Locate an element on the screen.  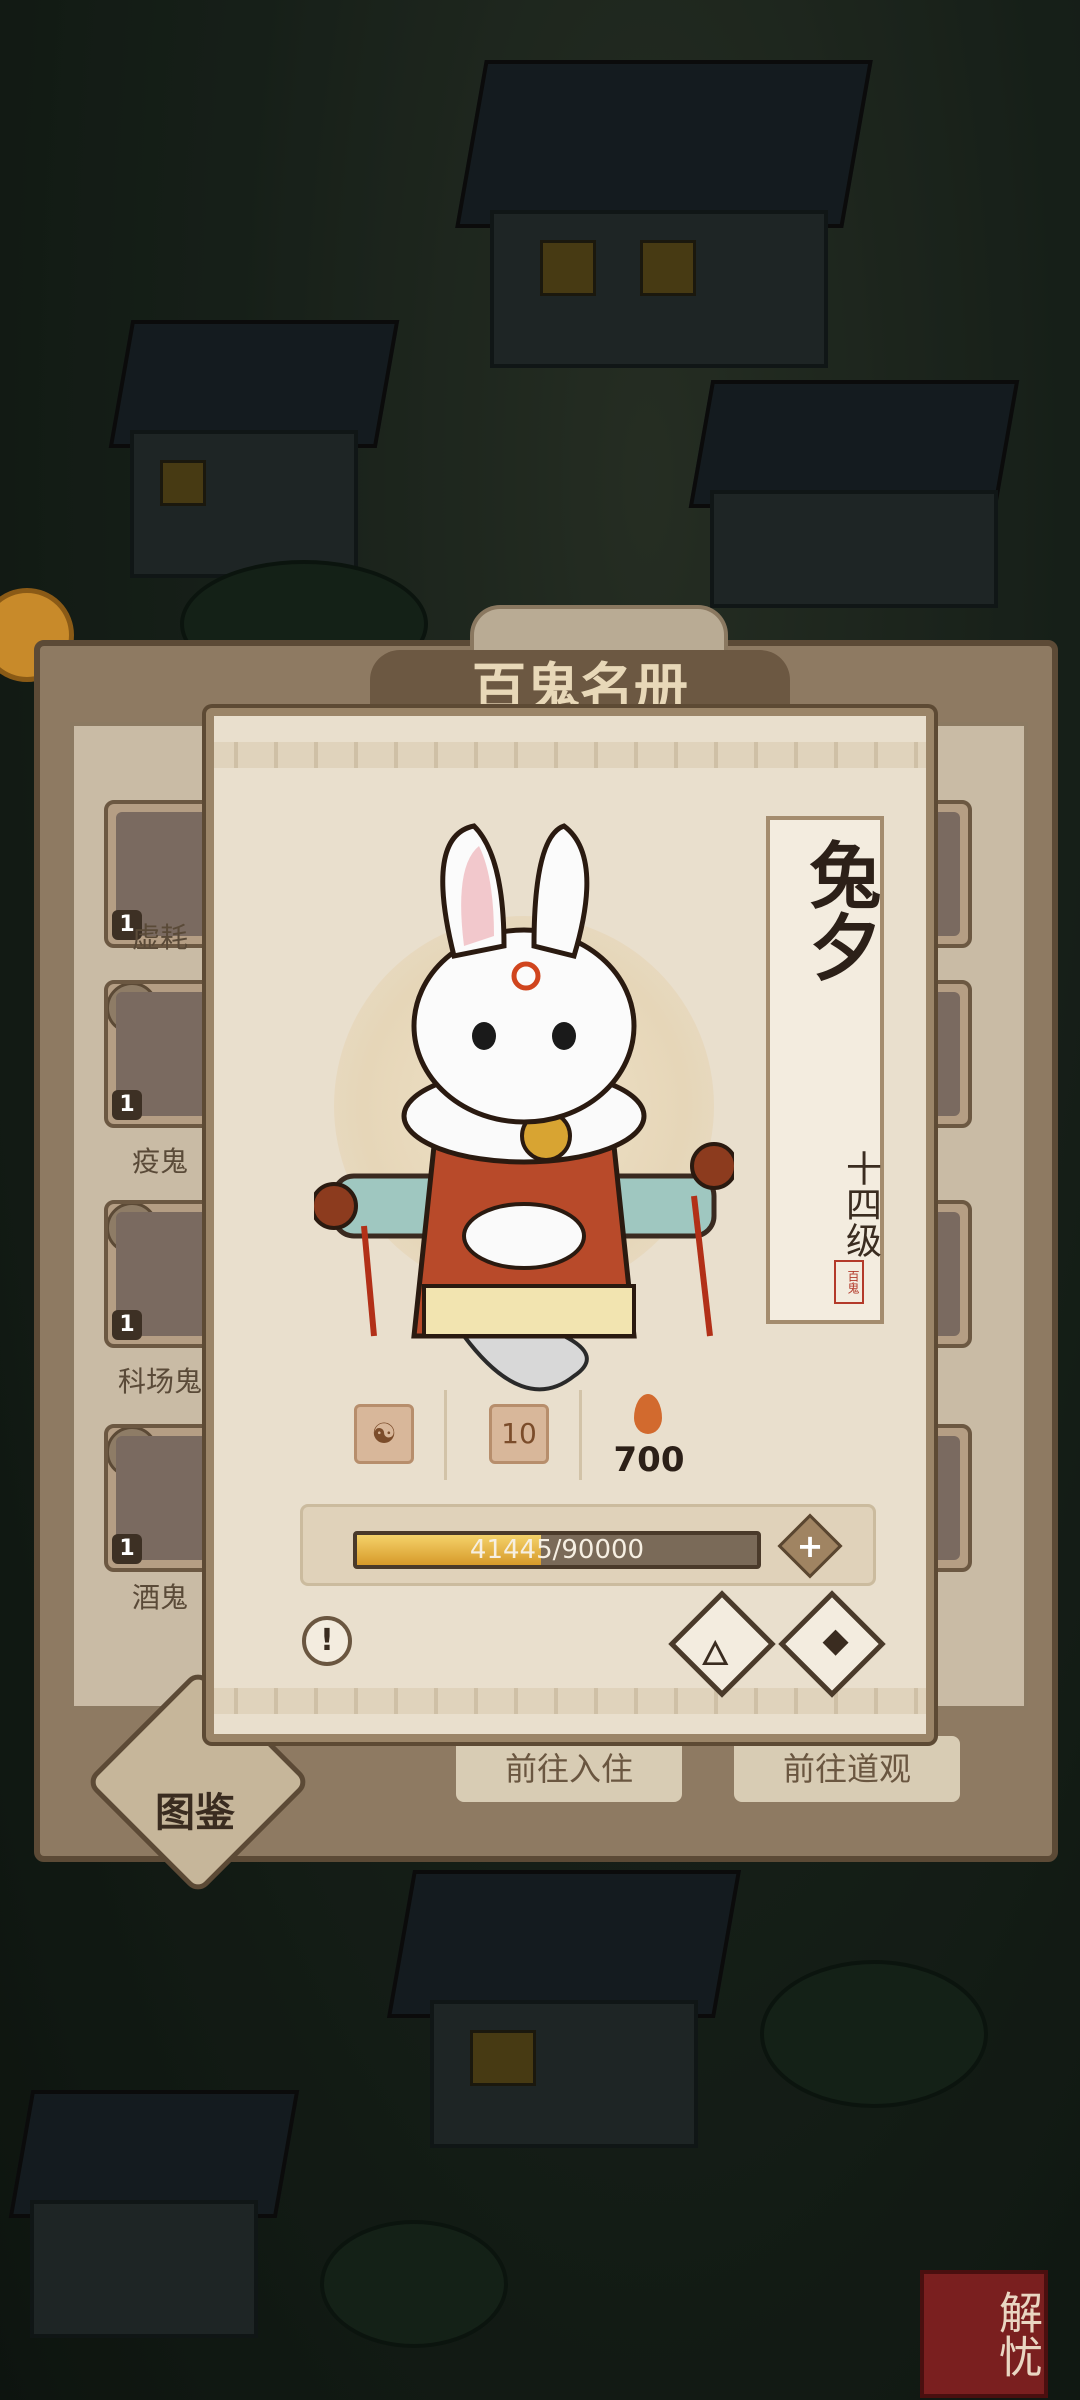
bag-icon: ◆ is located at coordinates (835, 1640).